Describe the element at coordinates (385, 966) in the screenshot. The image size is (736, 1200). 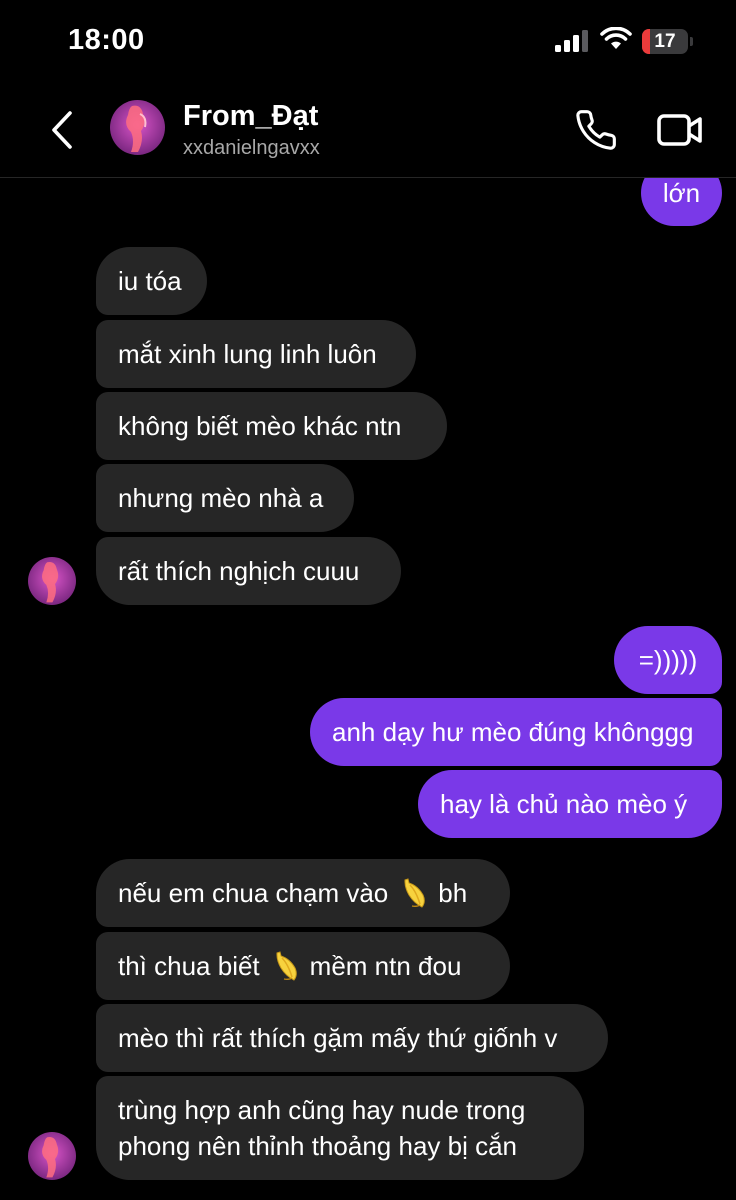
I see `message-text: mềm ntn đou` at that location.